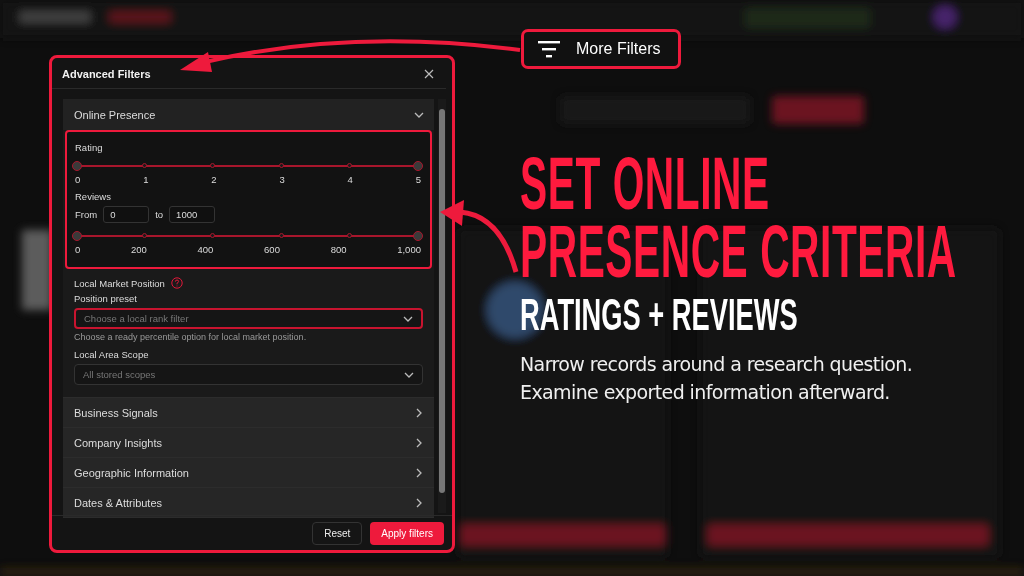  I want to click on tick-label: 600, so click(272, 249).